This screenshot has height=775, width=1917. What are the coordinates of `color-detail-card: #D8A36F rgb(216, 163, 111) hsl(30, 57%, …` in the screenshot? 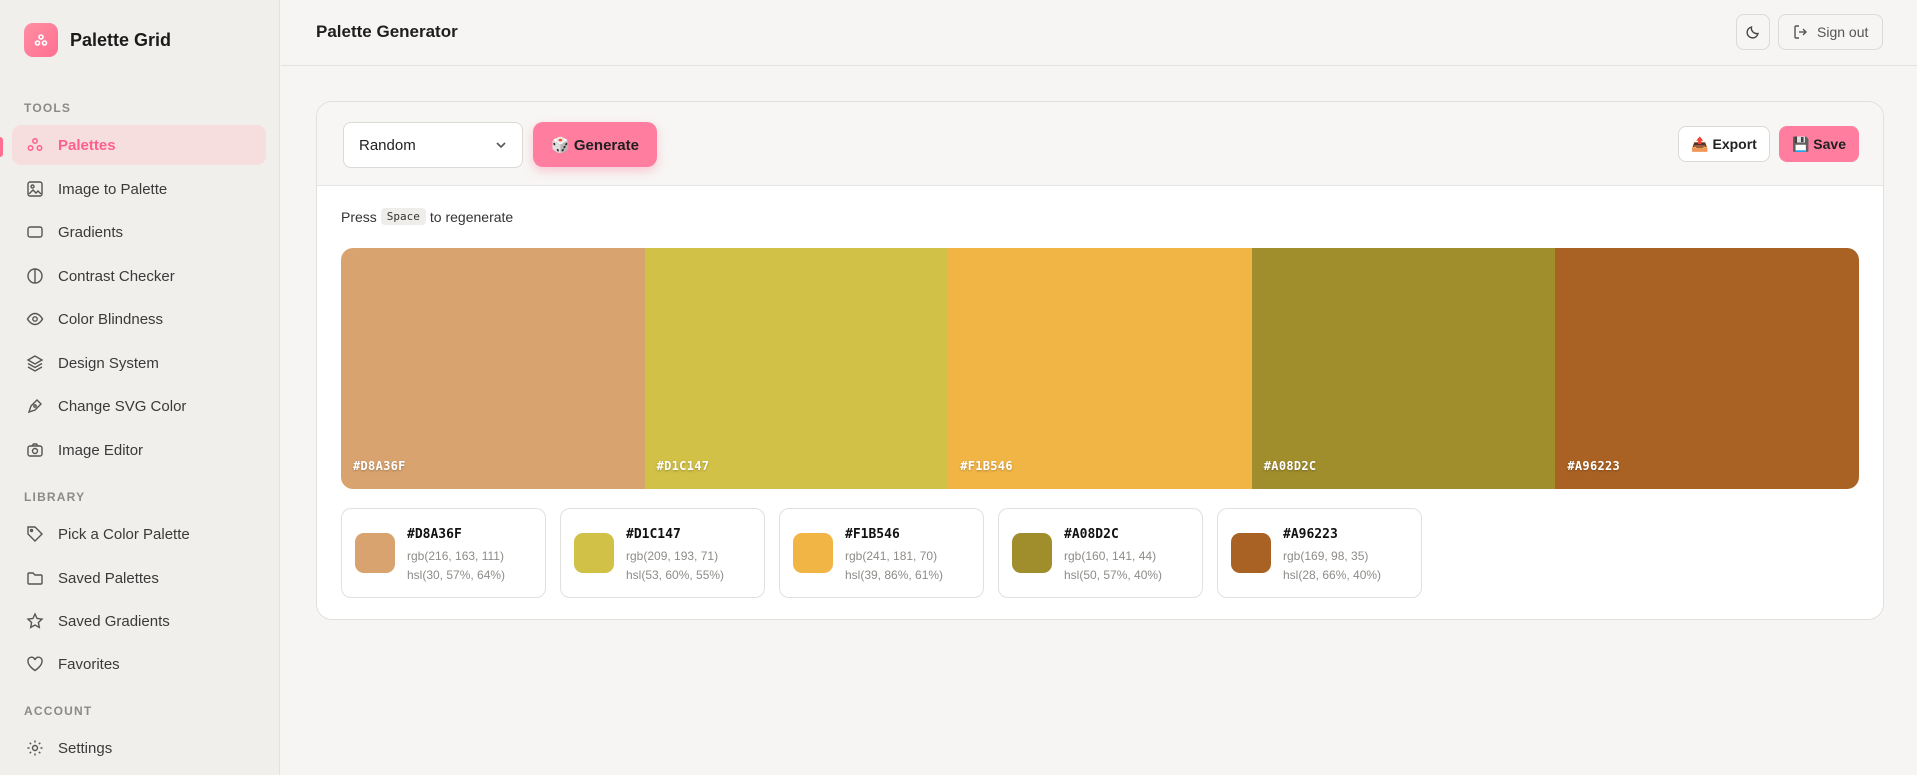 It's located at (443, 553).